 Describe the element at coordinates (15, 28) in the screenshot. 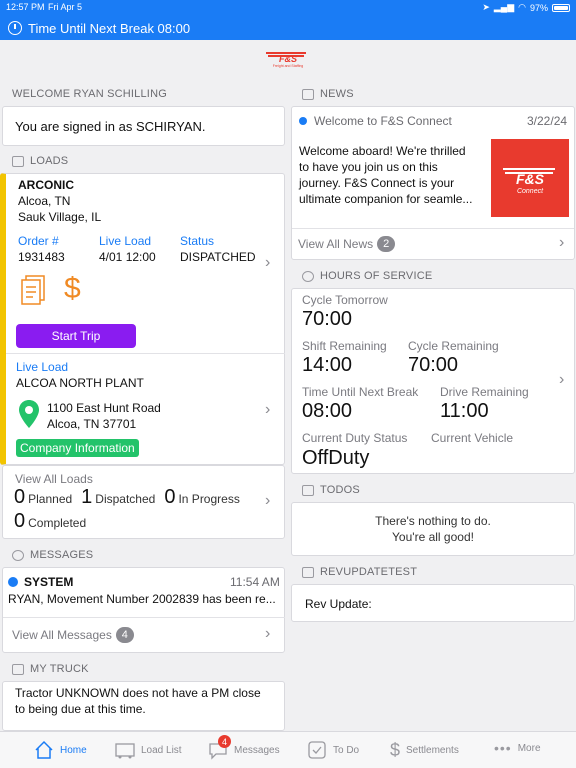

I see `stopwatch-icon` at that location.